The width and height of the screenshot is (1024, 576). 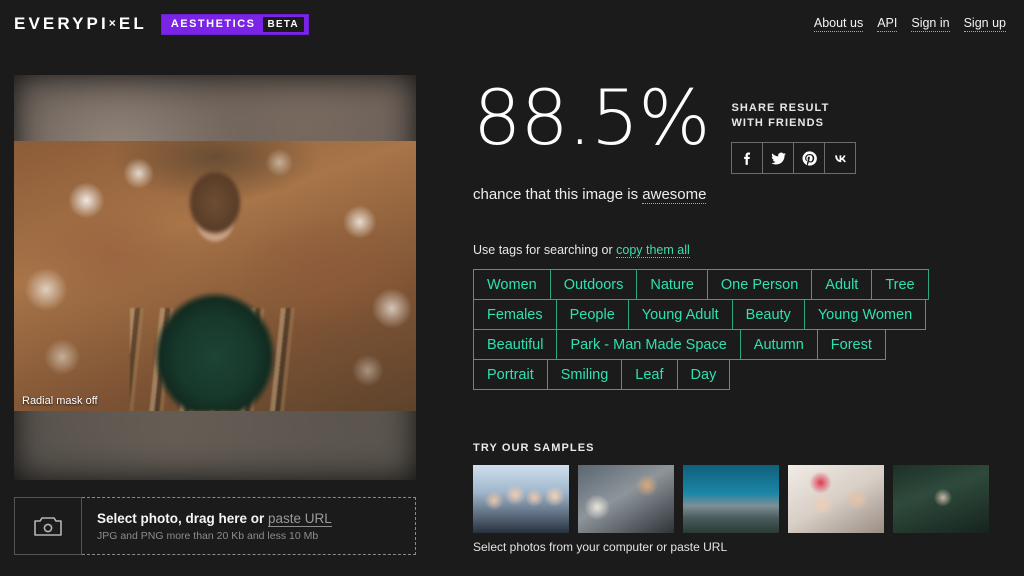 What do you see at coordinates (521, 499) in the screenshot?
I see `sample-business-team` at bounding box center [521, 499].